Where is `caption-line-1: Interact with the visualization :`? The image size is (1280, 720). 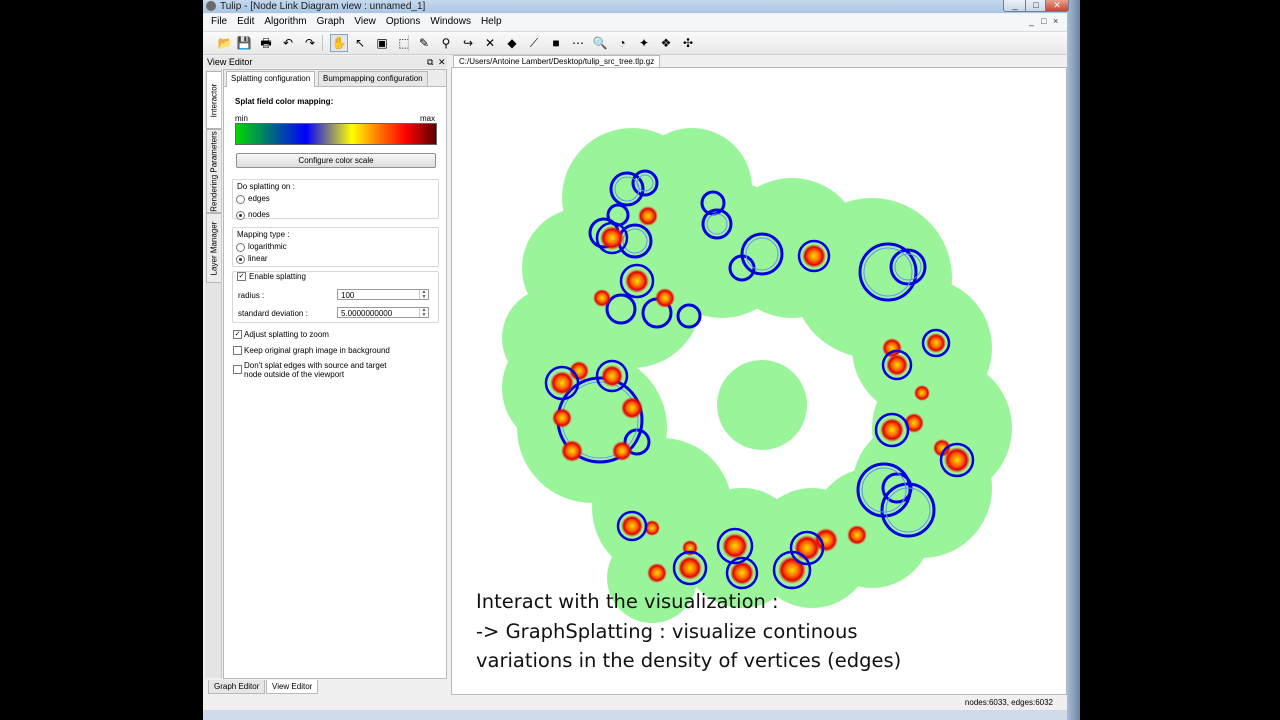 caption-line-1: Interact with the visualization : is located at coordinates (627, 601).